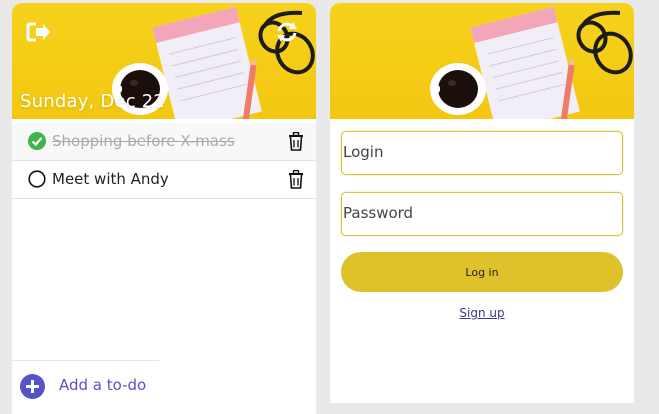 The width and height of the screenshot is (659, 414). Describe the element at coordinates (103, 385) in the screenshot. I see `add-todo-label: Add a to-do` at that location.